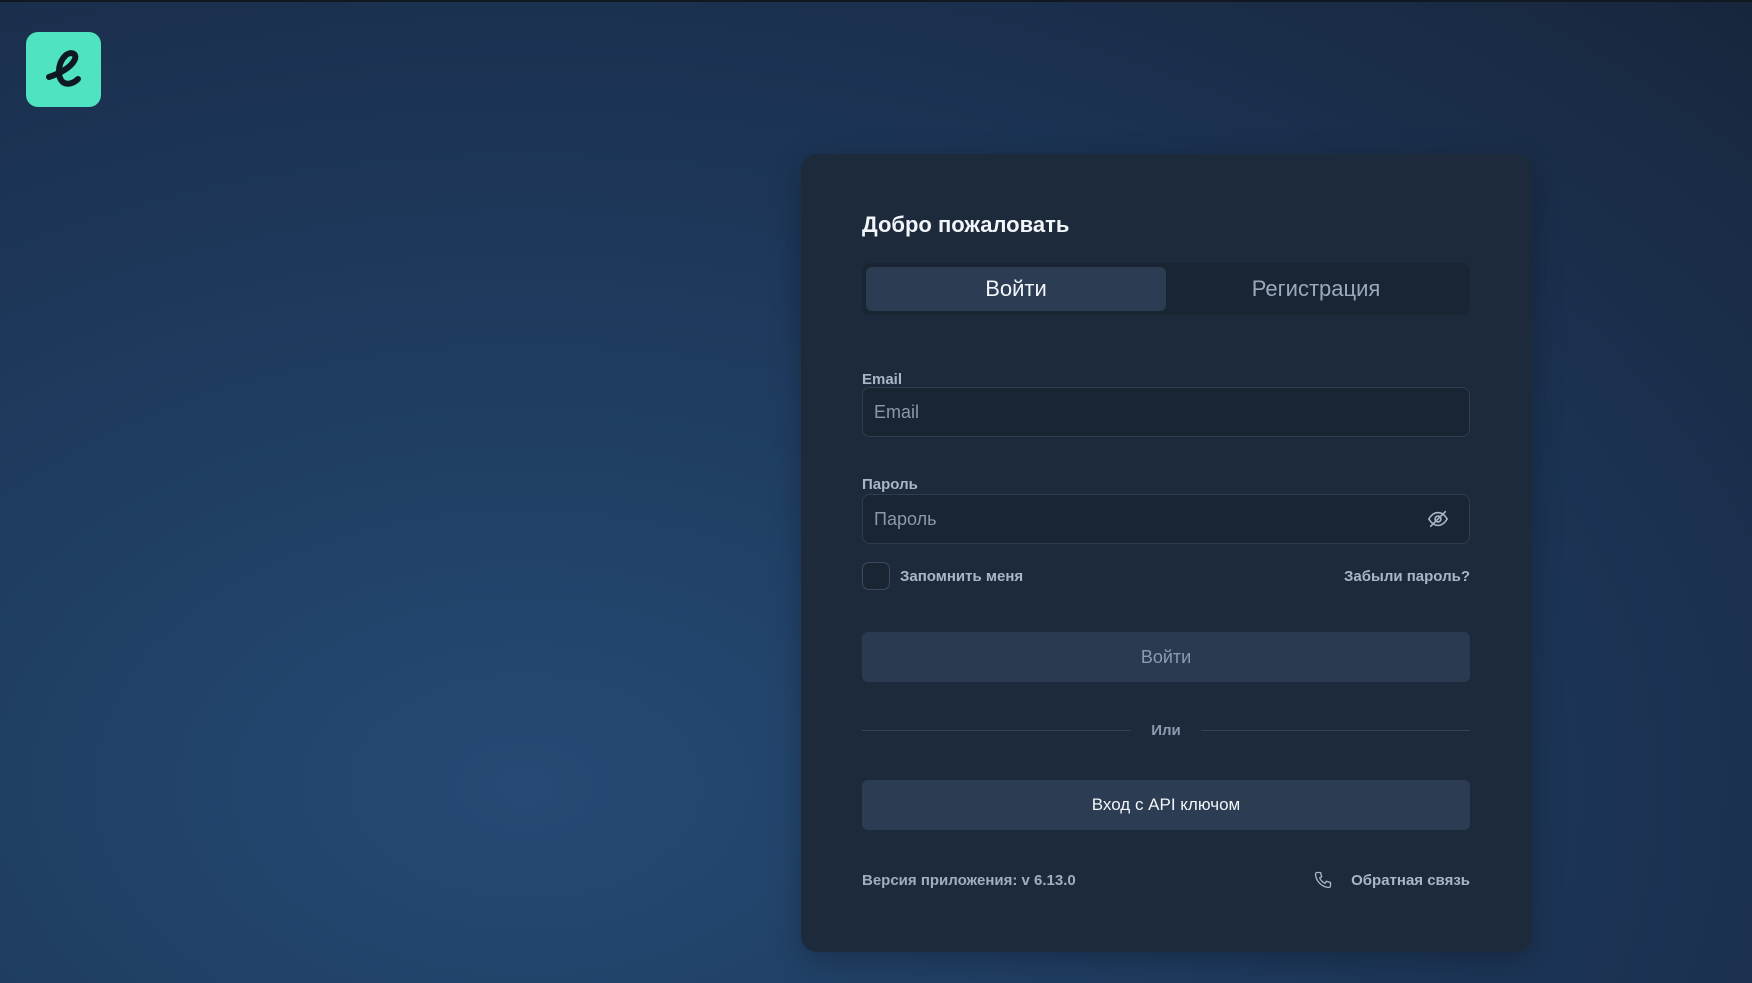 The height and width of the screenshot is (983, 1752). What do you see at coordinates (876, 576) in the screenshot?
I see `remember-checkbox` at bounding box center [876, 576].